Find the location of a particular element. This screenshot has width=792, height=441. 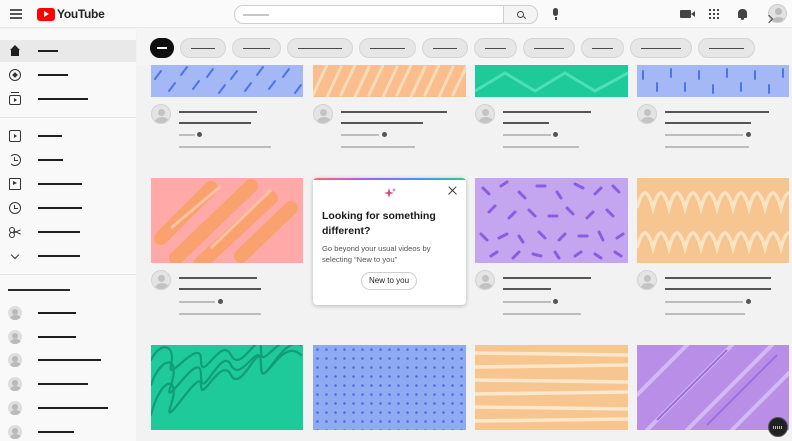

home-icon is located at coordinates (15, 51).